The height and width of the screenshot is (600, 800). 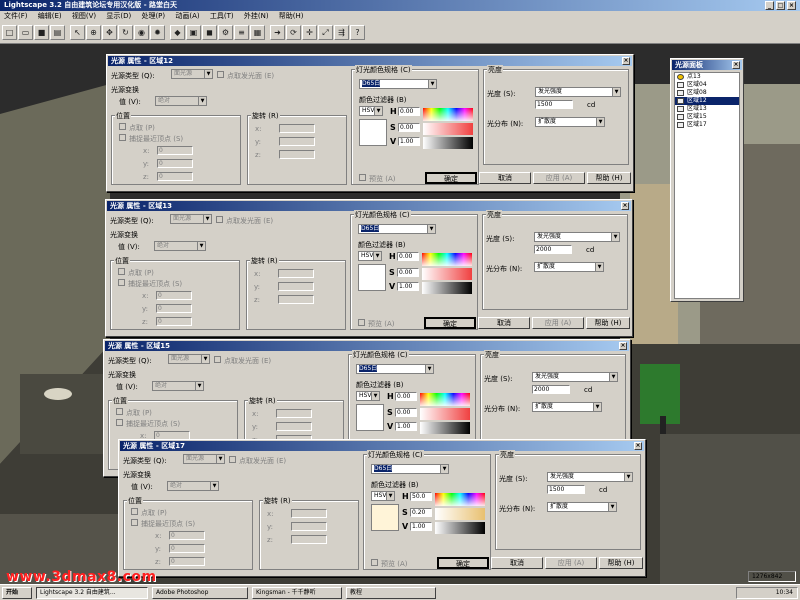 What do you see at coordinates (187, 16) in the screenshot?
I see `menu-animation: 动画(A)` at bounding box center [187, 16].